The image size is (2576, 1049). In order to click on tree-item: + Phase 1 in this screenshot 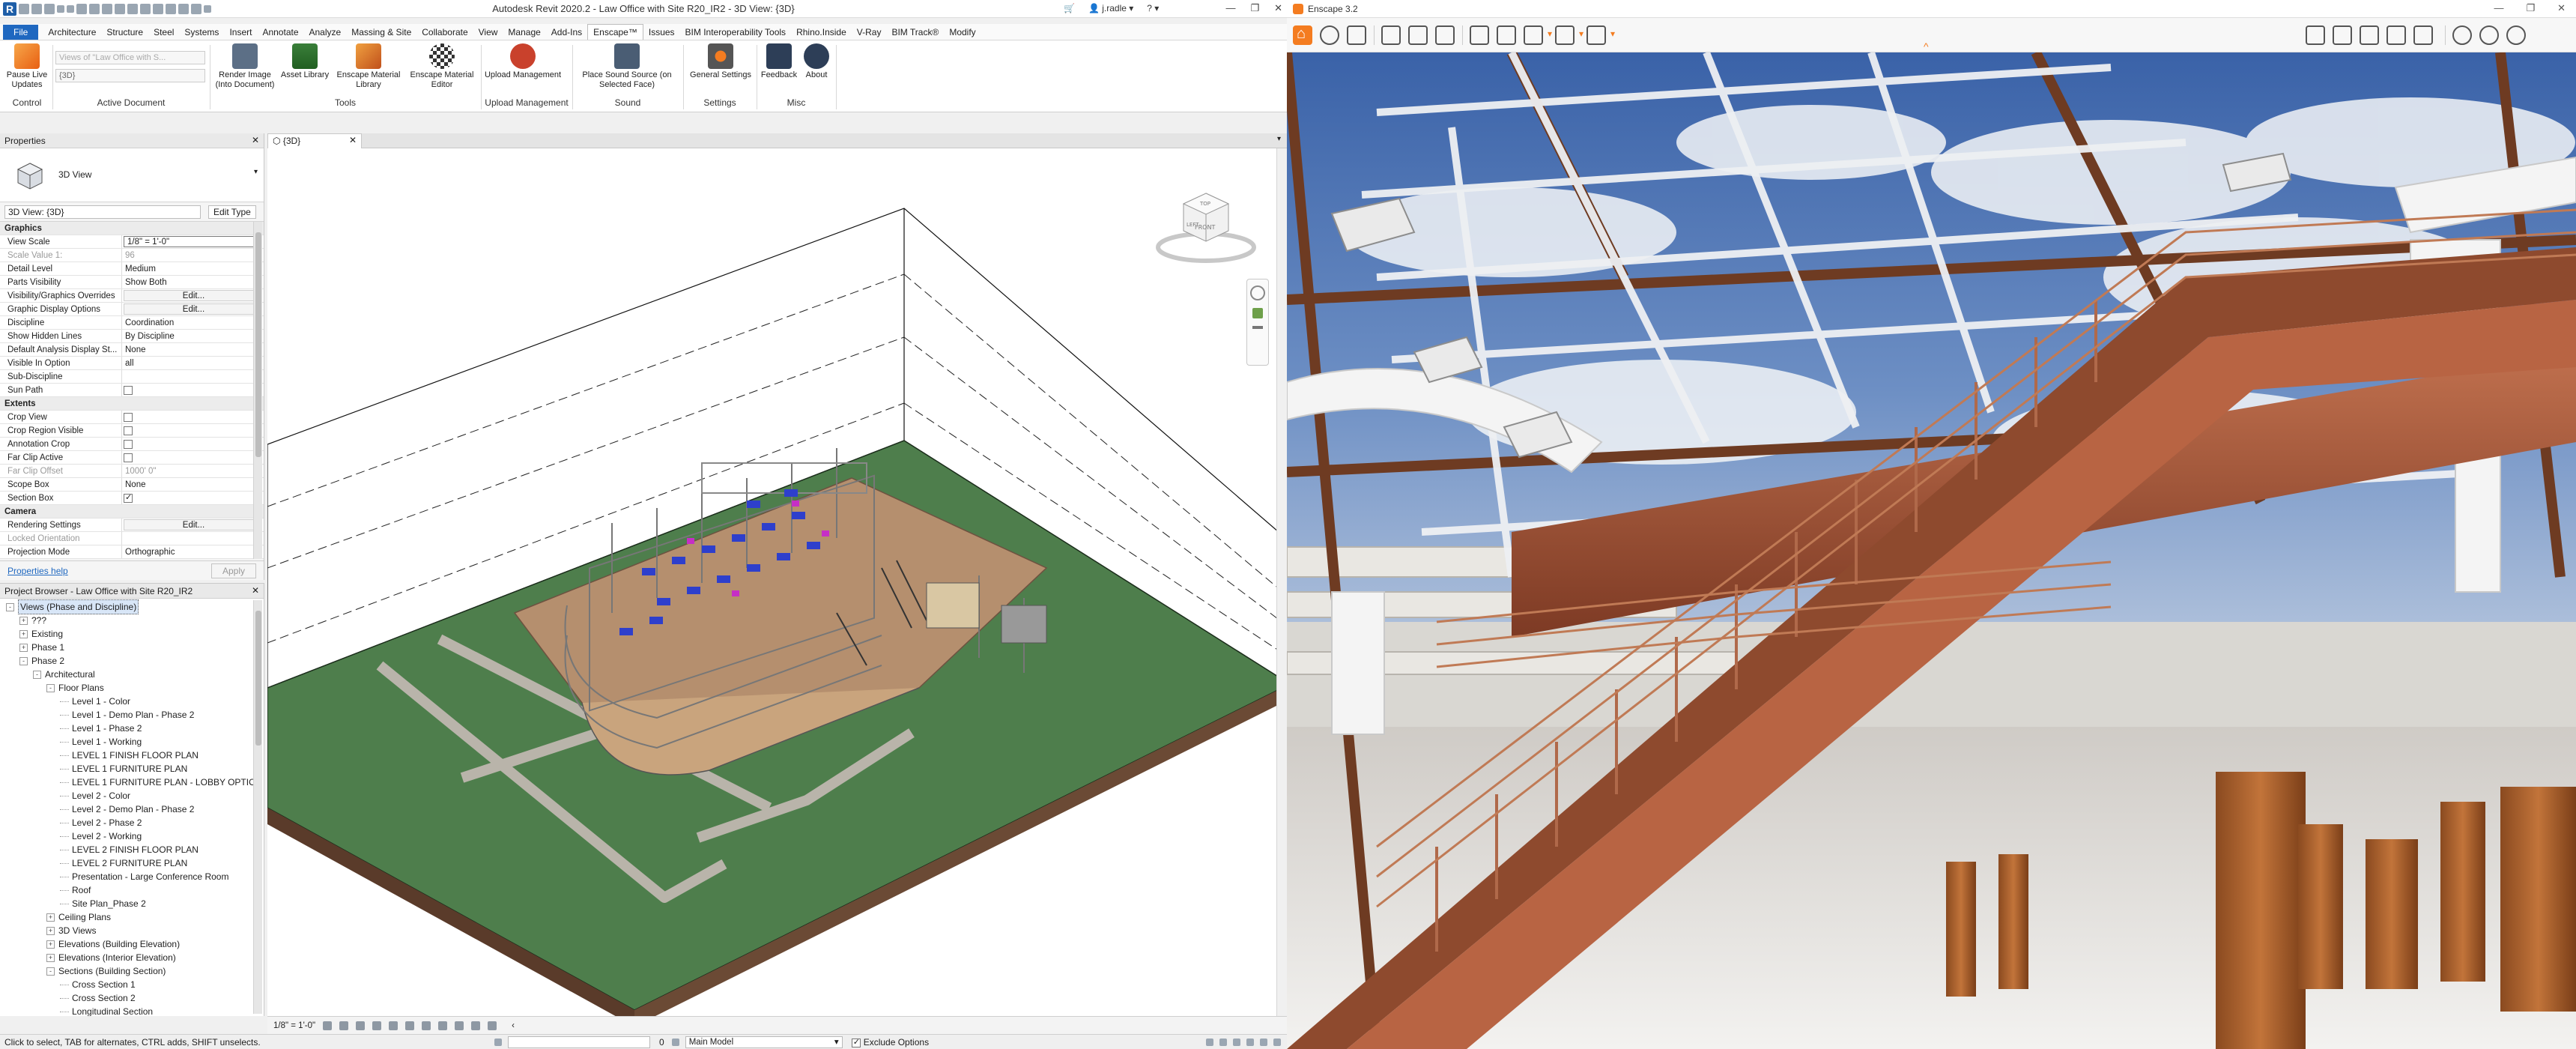, I will do `click(135, 647)`.